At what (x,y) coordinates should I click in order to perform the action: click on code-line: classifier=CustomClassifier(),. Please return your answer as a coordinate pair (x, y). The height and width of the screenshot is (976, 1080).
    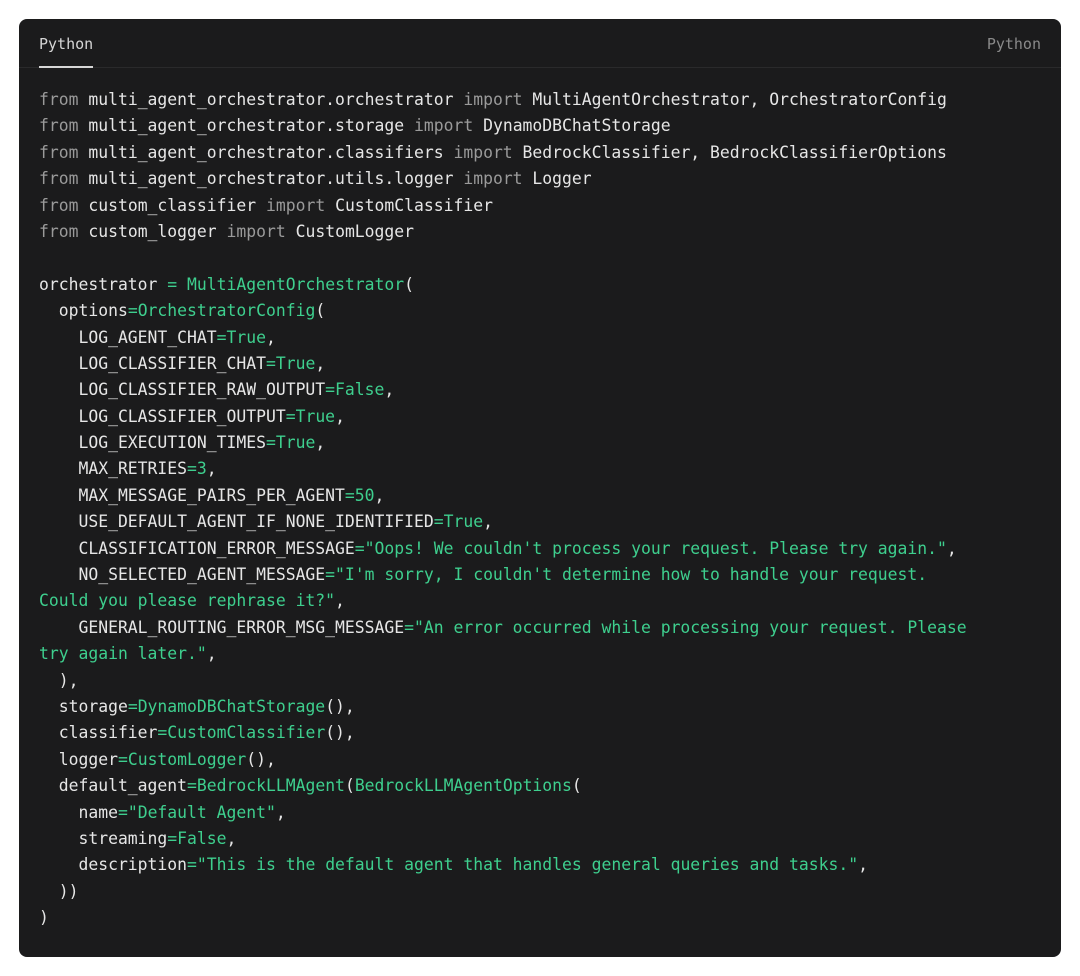
    Looking at the image, I should click on (545, 733).